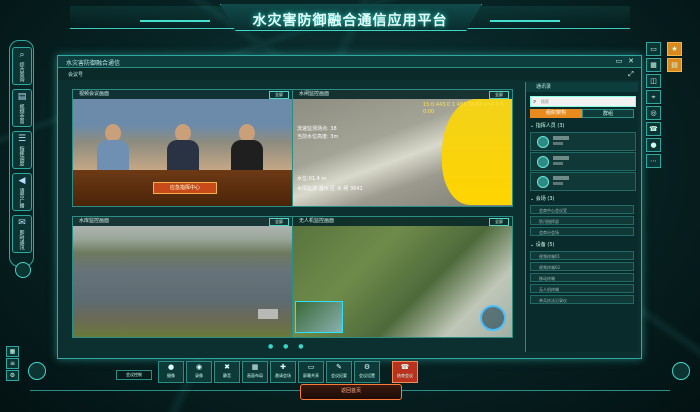  I want to click on window-icon: ▭, so click(653, 49).